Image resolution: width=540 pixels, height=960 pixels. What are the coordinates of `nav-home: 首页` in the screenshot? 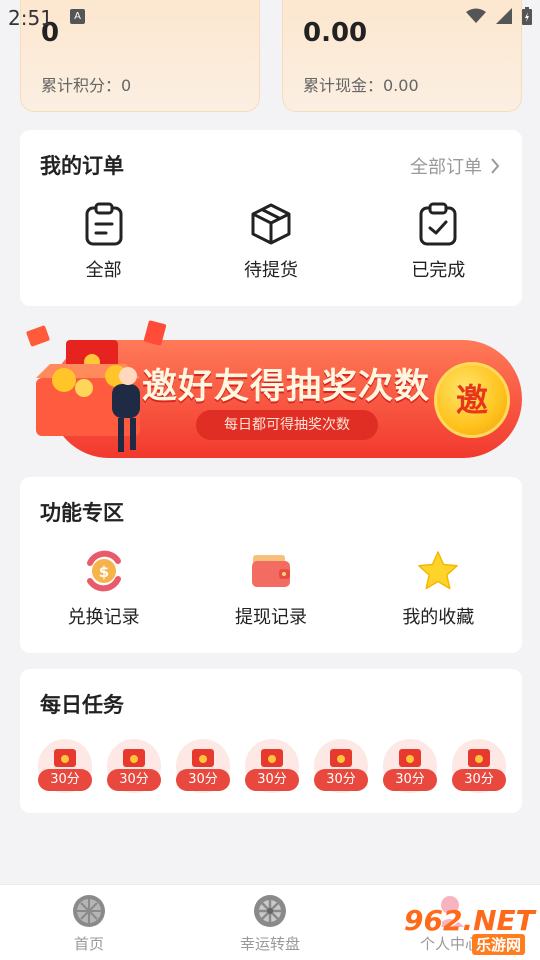 It's located at (89, 923).